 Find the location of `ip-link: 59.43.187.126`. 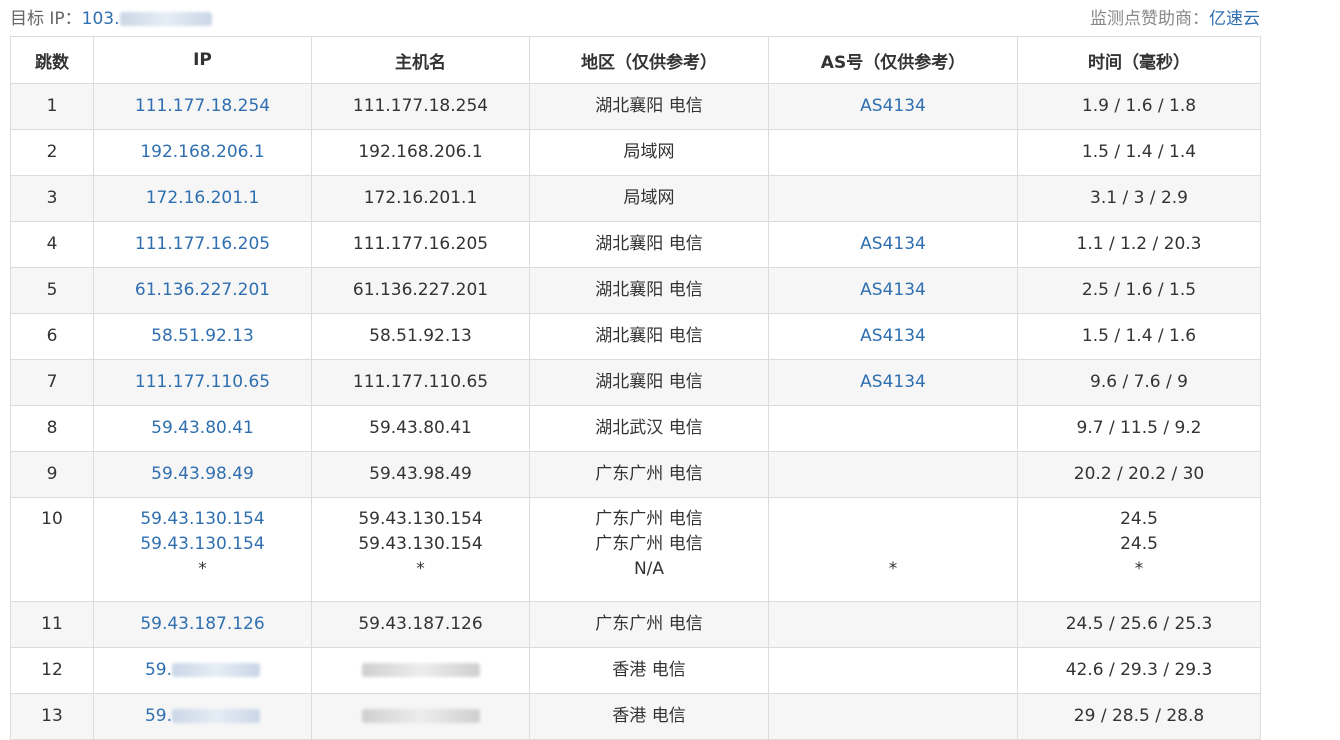

ip-link: 59.43.187.126 is located at coordinates (202, 624).